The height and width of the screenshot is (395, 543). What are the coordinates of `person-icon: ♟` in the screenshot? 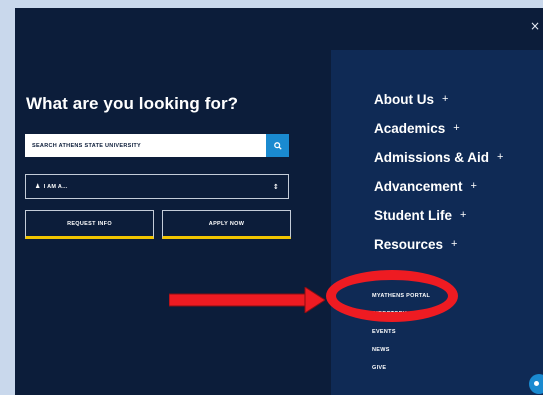 It's located at (38, 186).